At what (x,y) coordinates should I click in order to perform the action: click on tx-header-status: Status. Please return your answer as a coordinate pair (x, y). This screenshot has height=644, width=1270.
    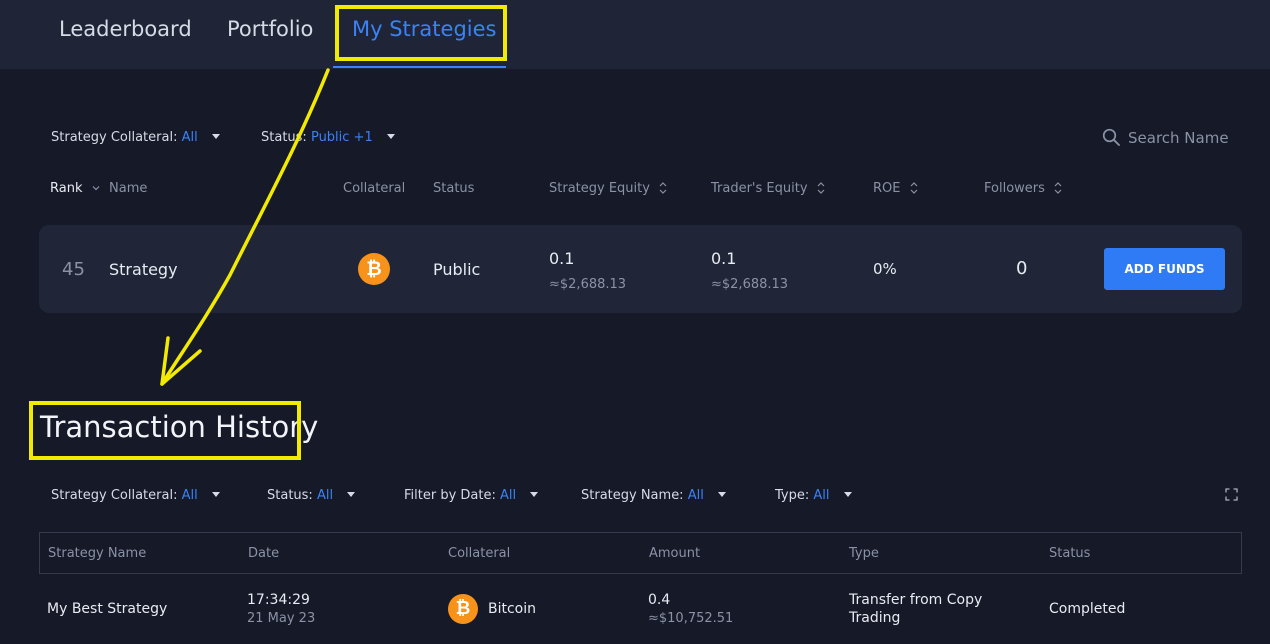
    Looking at the image, I should click on (1070, 553).